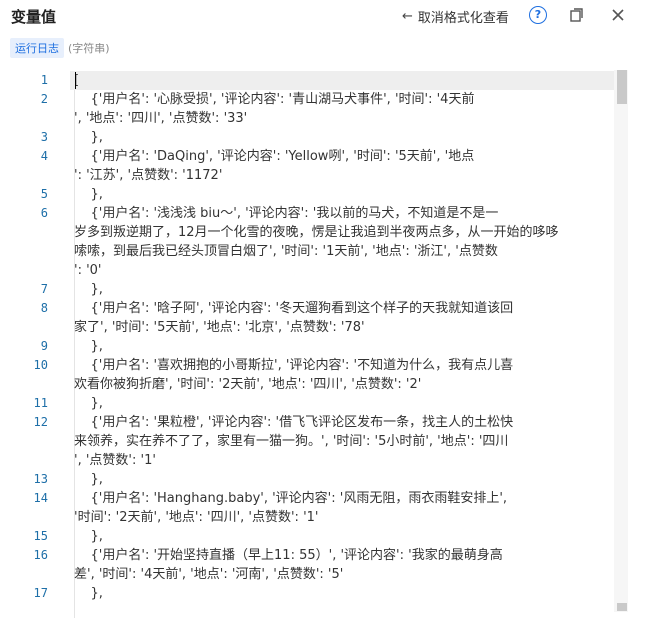 The image size is (646, 618). I want to click on variable-name-tag: 运行日志, so click(37, 48).